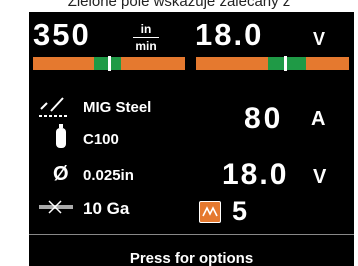 The image size is (358, 266). Describe the element at coordinates (108, 175) in the screenshot. I see `wire-diameter-label: 0.025in` at that location.